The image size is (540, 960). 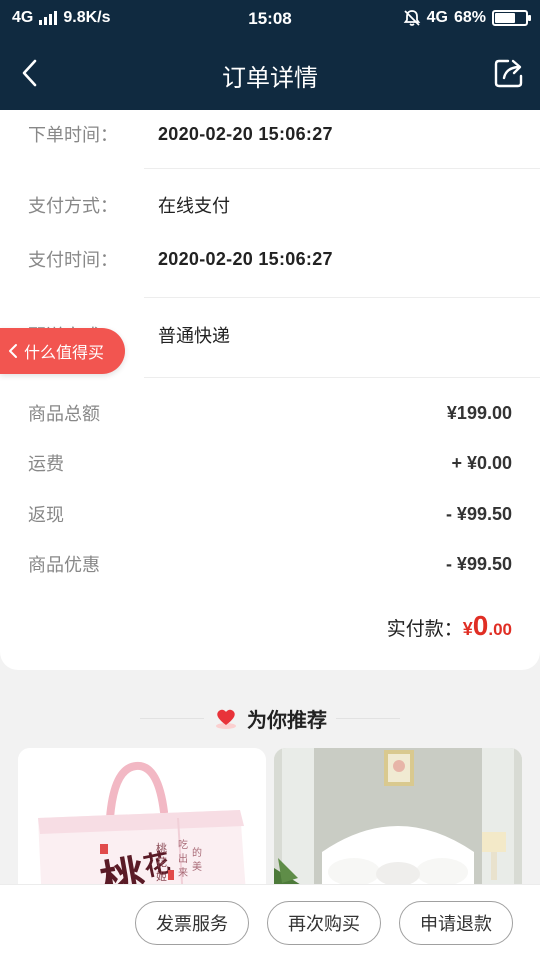 What do you see at coordinates (478, 513) in the screenshot?
I see `cashback-value: - ¥99.50` at bounding box center [478, 513].